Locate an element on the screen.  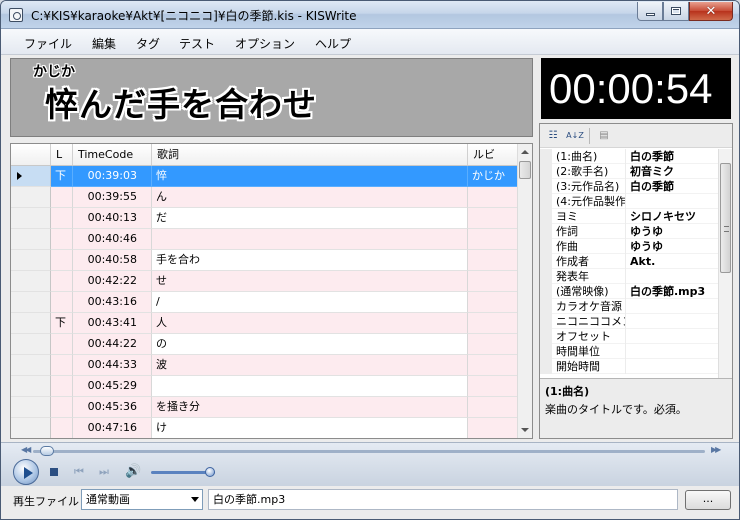
property-name: (通常映像) is located at coordinates (591, 291).